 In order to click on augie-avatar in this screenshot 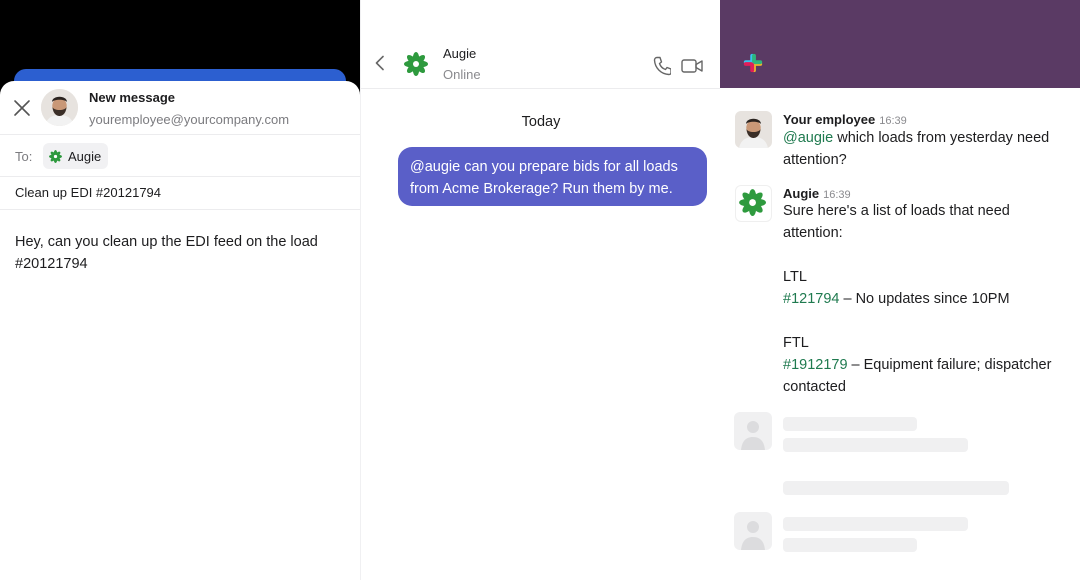, I will do `click(753, 203)`.